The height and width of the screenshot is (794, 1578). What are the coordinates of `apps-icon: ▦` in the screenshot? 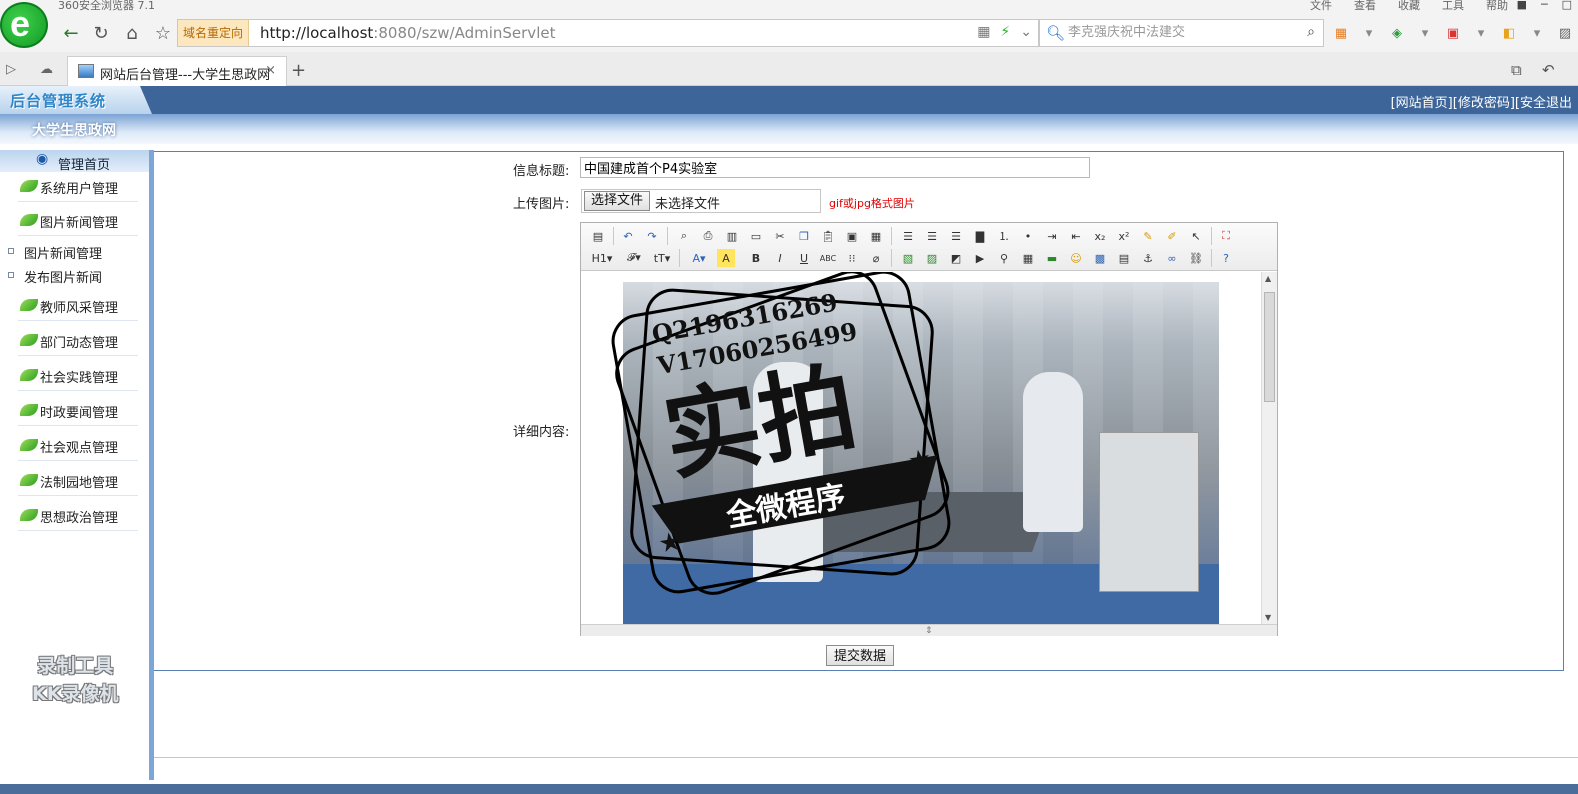 It's located at (1341, 33).